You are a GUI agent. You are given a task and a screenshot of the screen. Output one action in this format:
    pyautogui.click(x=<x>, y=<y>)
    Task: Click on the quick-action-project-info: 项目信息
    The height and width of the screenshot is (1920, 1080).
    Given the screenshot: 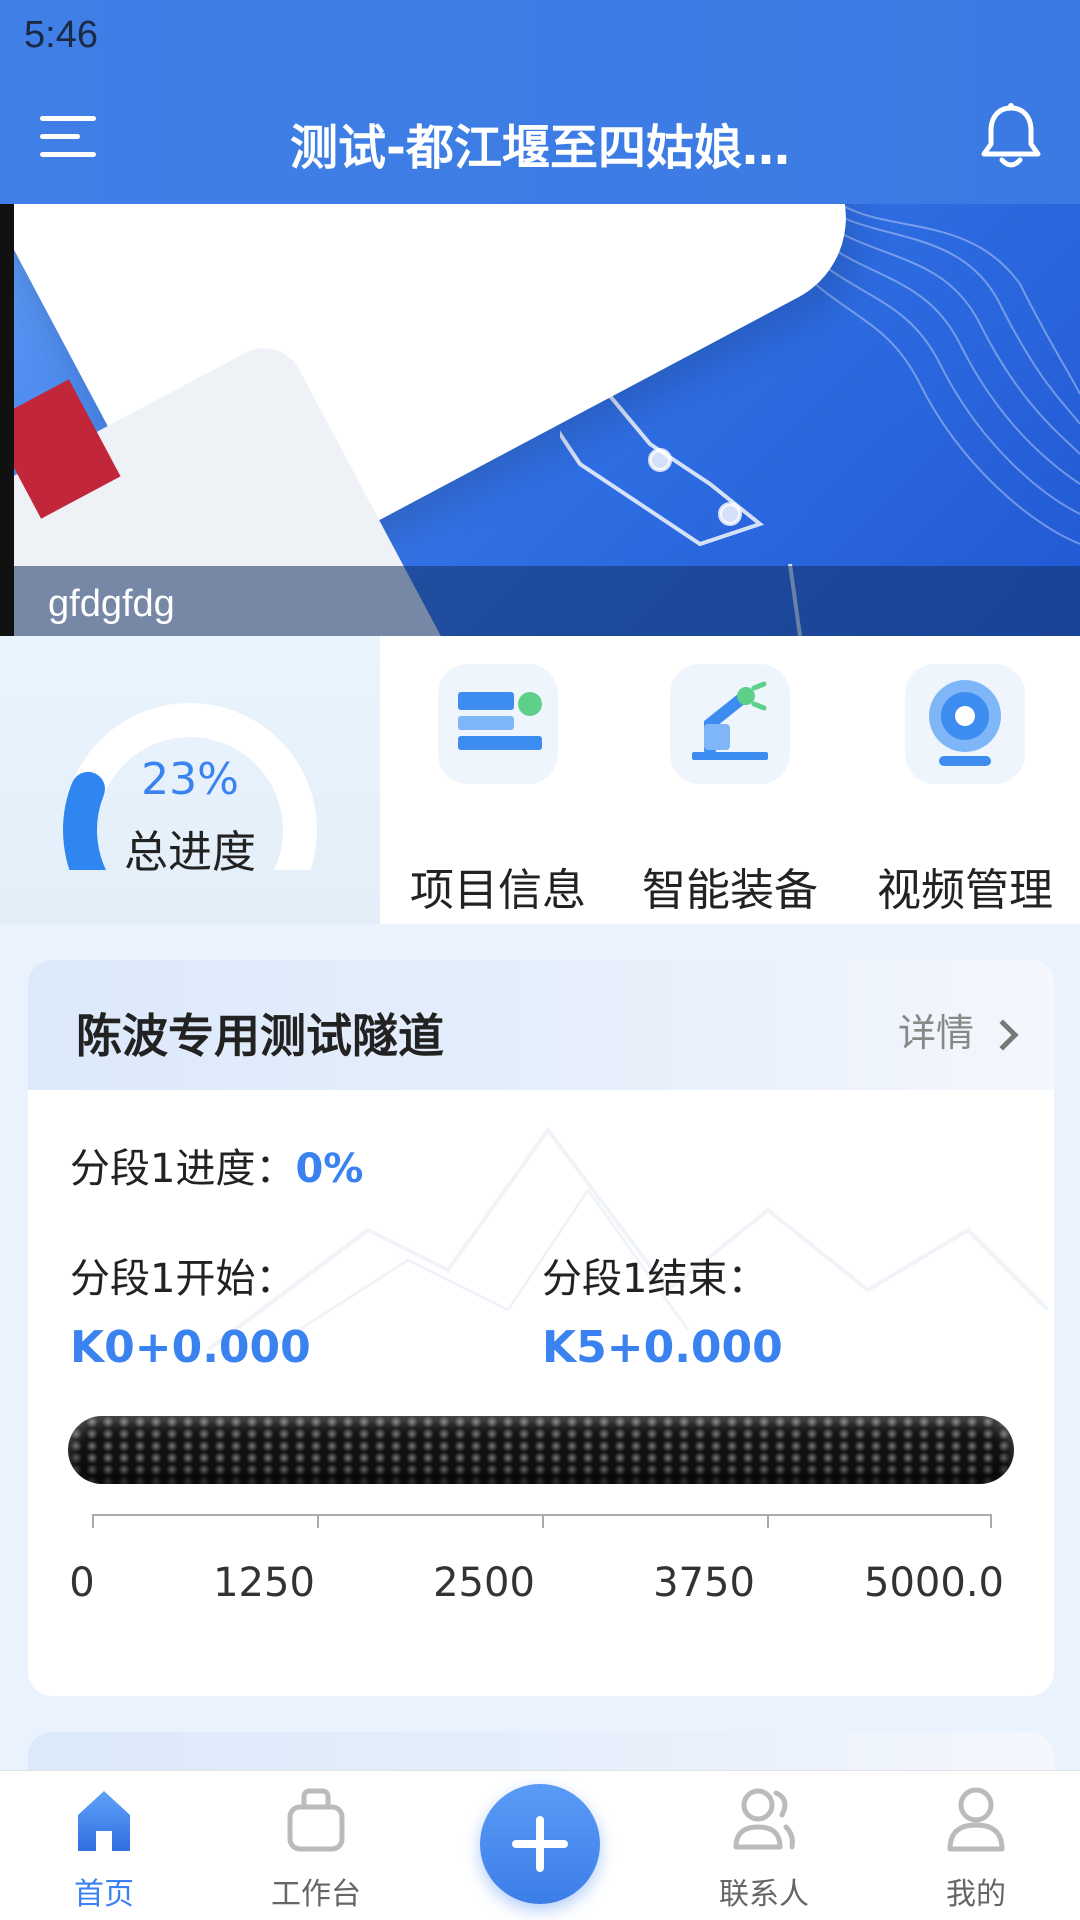 What is the action you would take?
    pyautogui.click(x=498, y=790)
    